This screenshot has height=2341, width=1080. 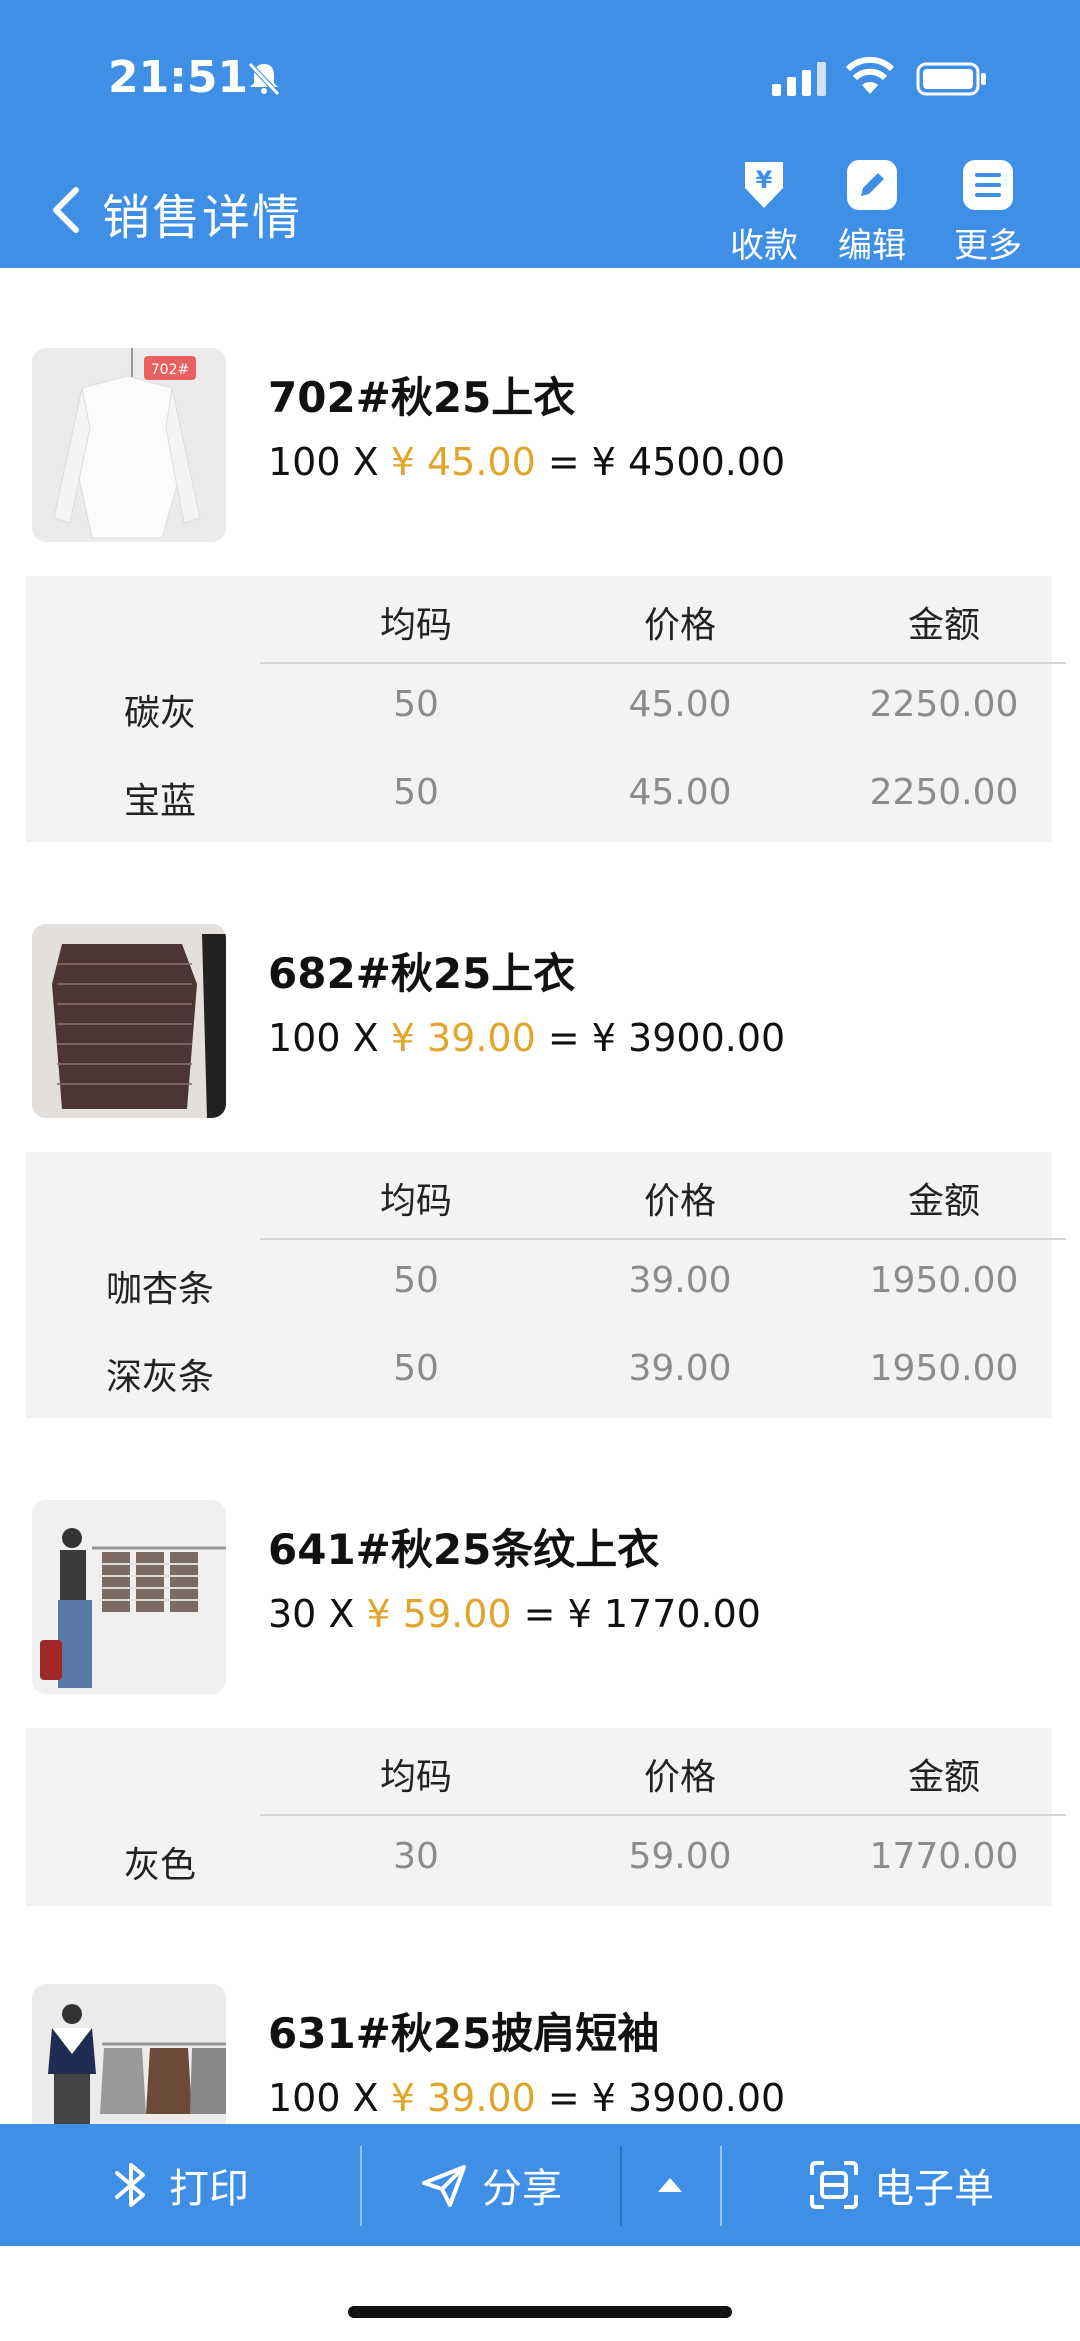 What do you see at coordinates (988, 246) in the screenshot?
I see `more-label: 更多` at bounding box center [988, 246].